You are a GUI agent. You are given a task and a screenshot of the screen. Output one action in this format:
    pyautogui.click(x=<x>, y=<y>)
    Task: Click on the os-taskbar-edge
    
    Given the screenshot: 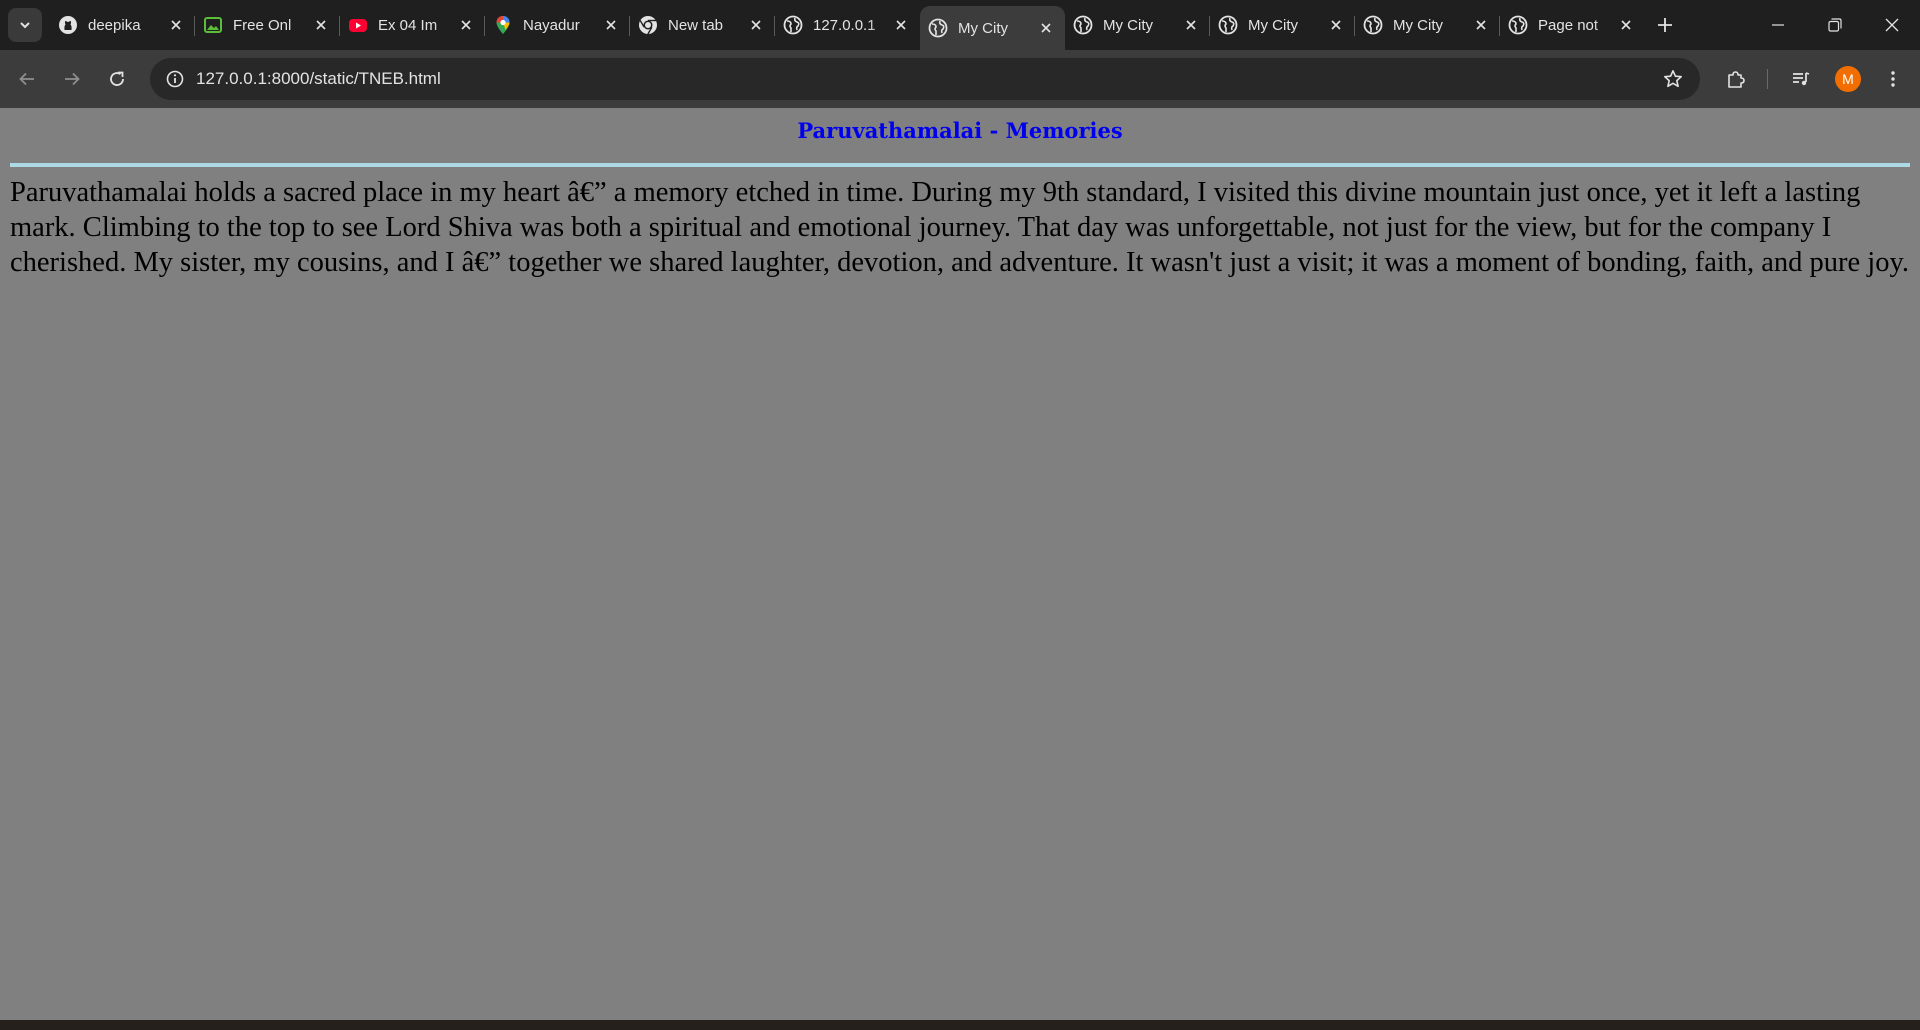 What is the action you would take?
    pyautogui.click(x=960, y=1025)
    